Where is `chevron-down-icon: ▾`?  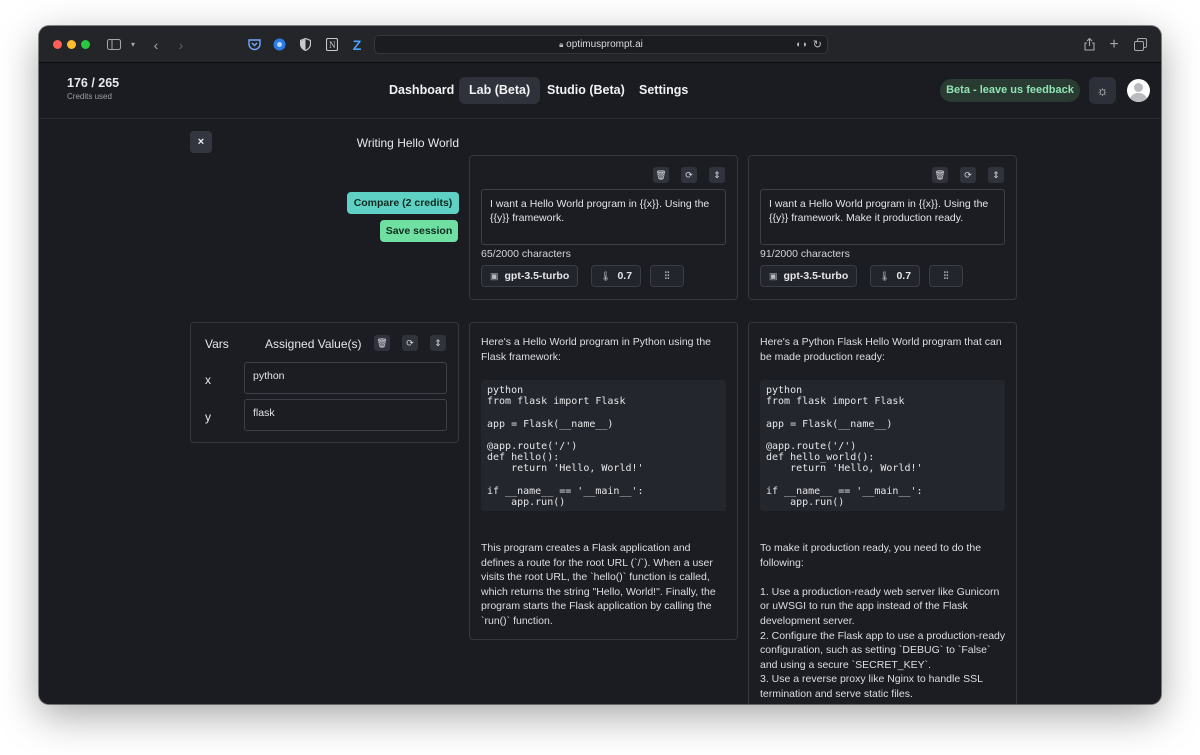 chevron-down-icon: ▾ is located at coordinates (133, 44).